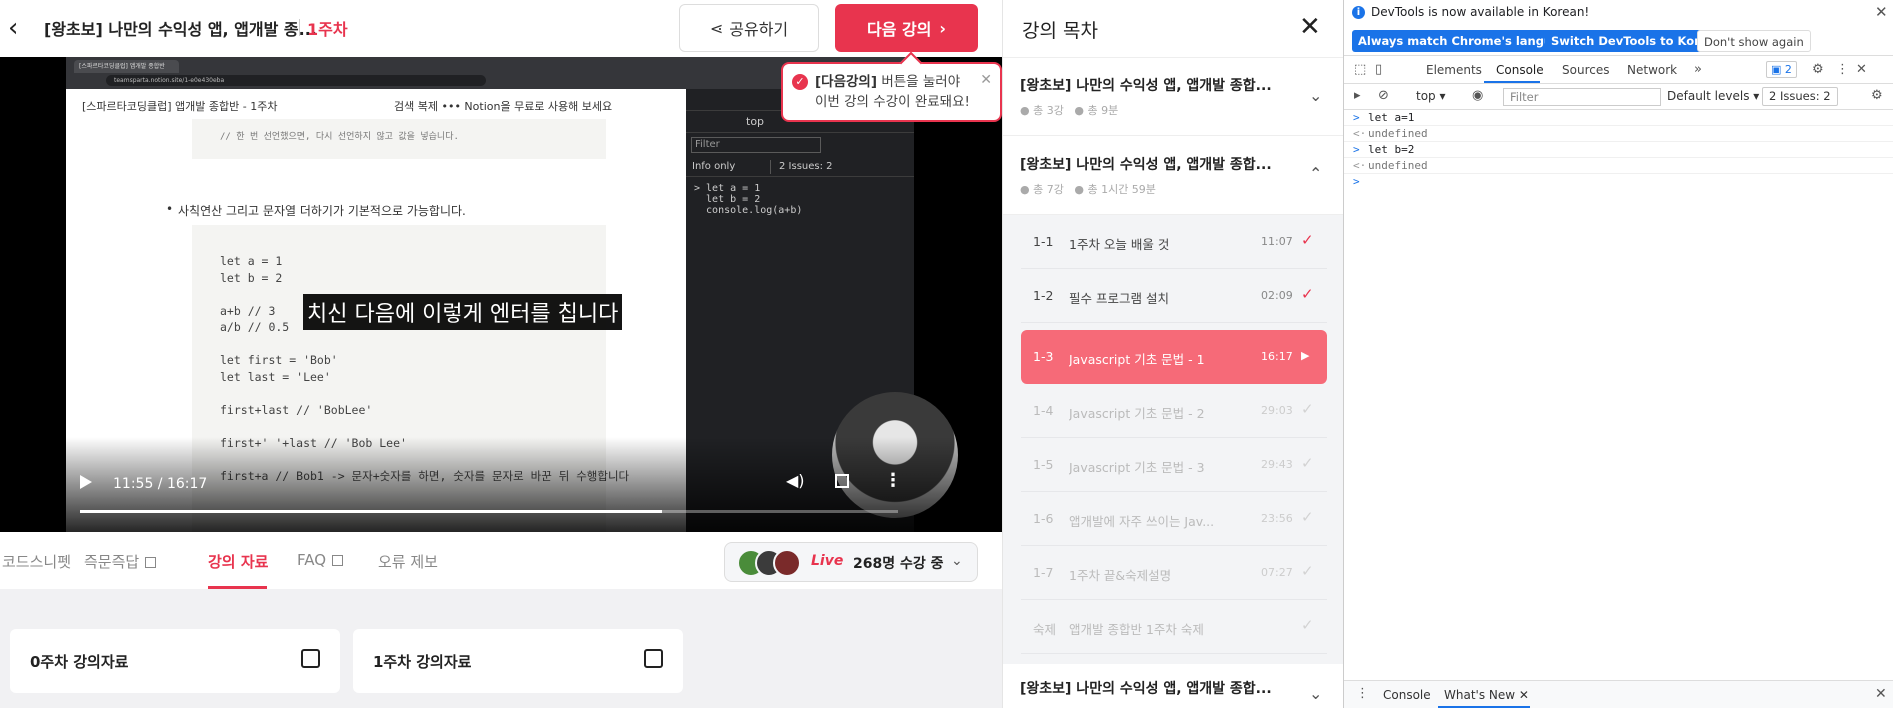 Image resolution: width=1893 pixels, height=708 pixels. What do you see at coordinates (801, 167) in the screenshot?
I see `recorded-issues: 2 Issues: 2` at bounding box center [801, 167].